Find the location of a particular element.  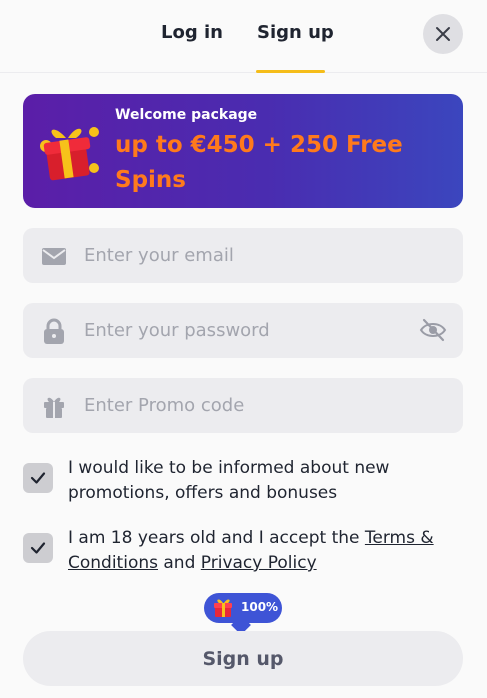

email-input is located at coordinates (249, 255).